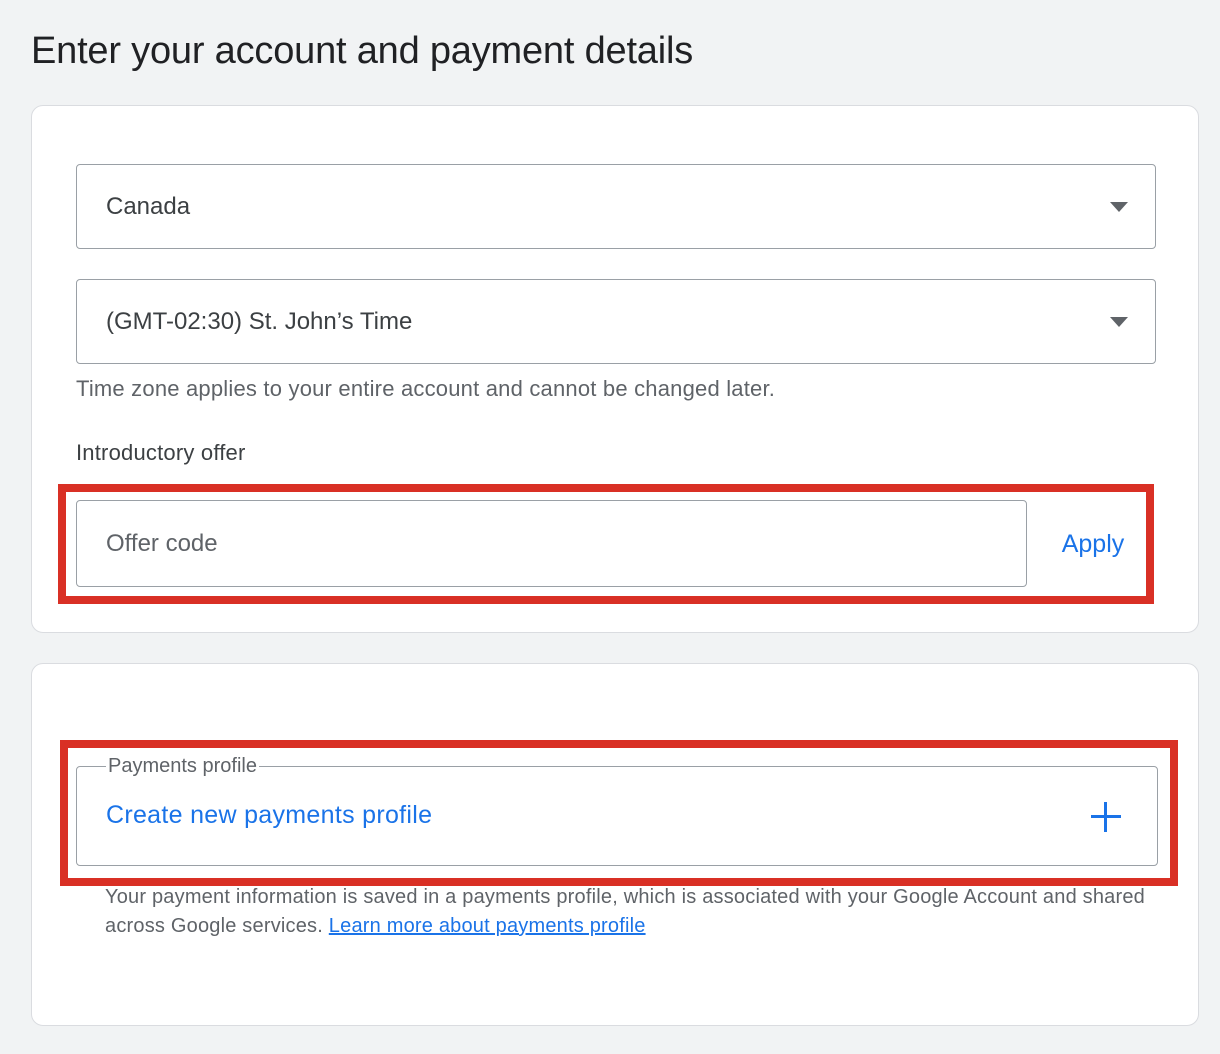 This screenshot has width=1220, height=1054. I want to click on offer-code-input, so click(551, 543).